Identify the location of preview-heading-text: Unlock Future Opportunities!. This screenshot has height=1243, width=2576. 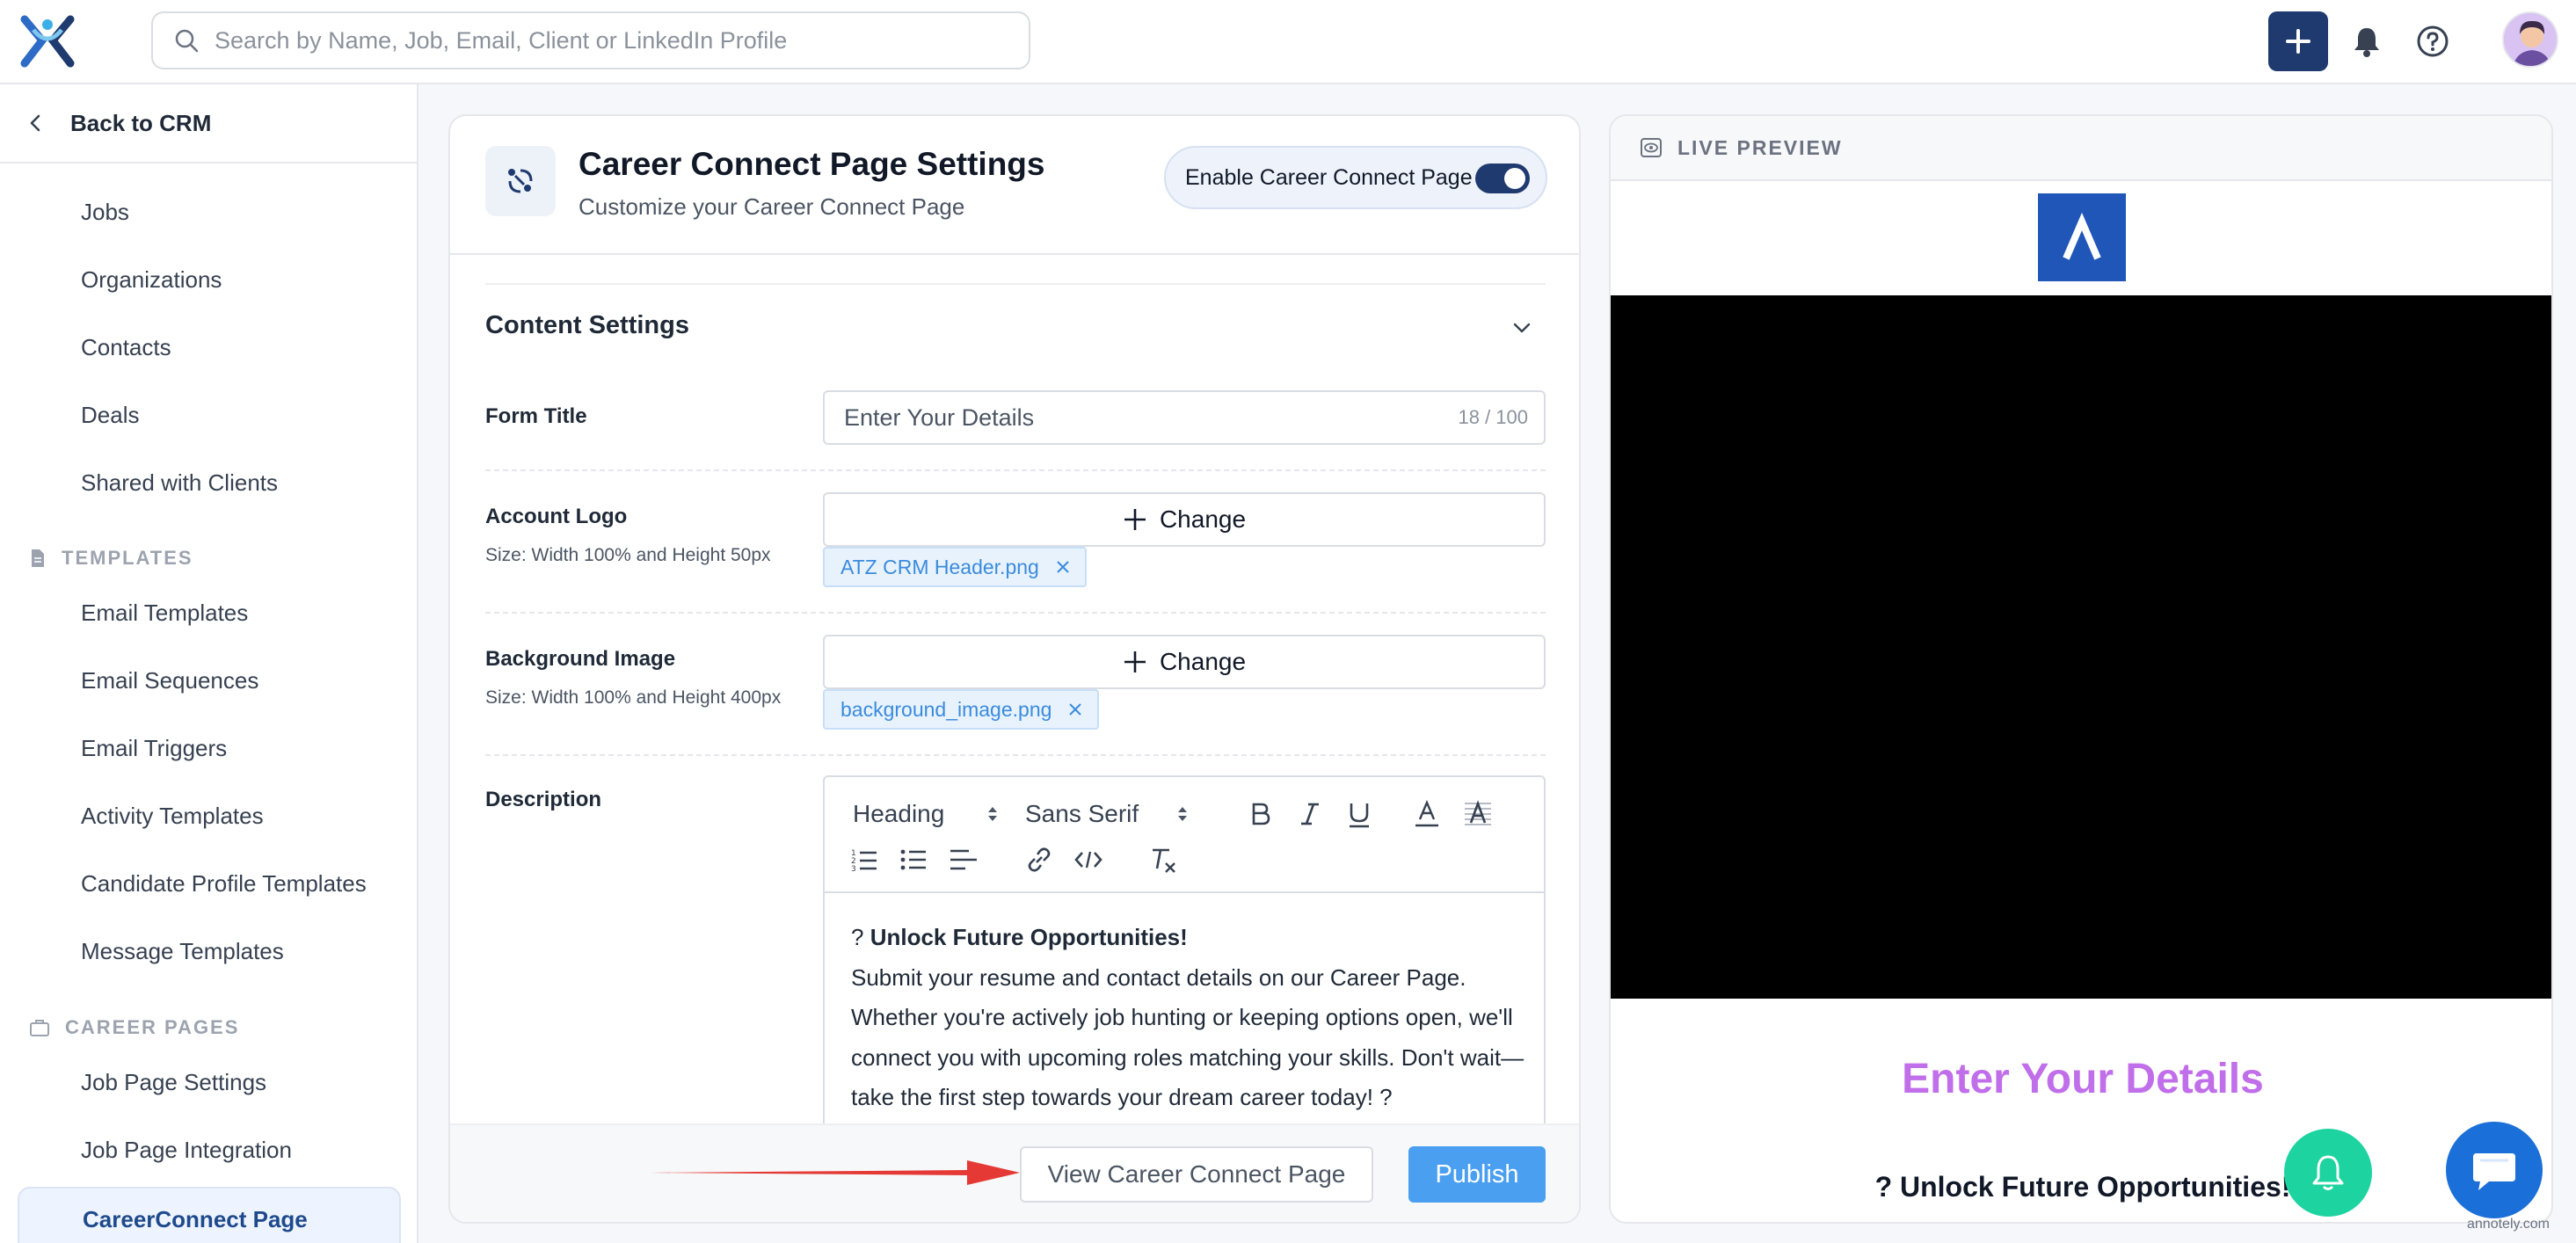
(2095, 1187).